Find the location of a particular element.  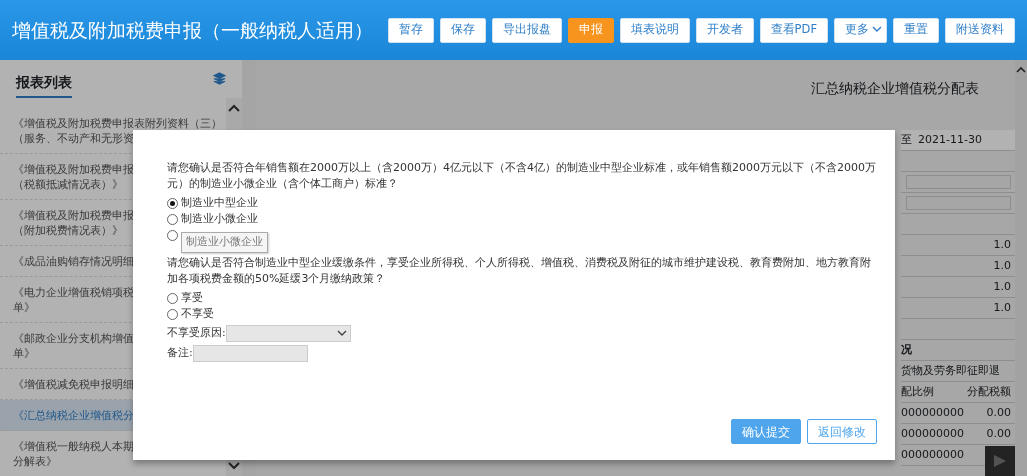

tooltip: 制造业小微企业 is located at coordinates (224, 242).